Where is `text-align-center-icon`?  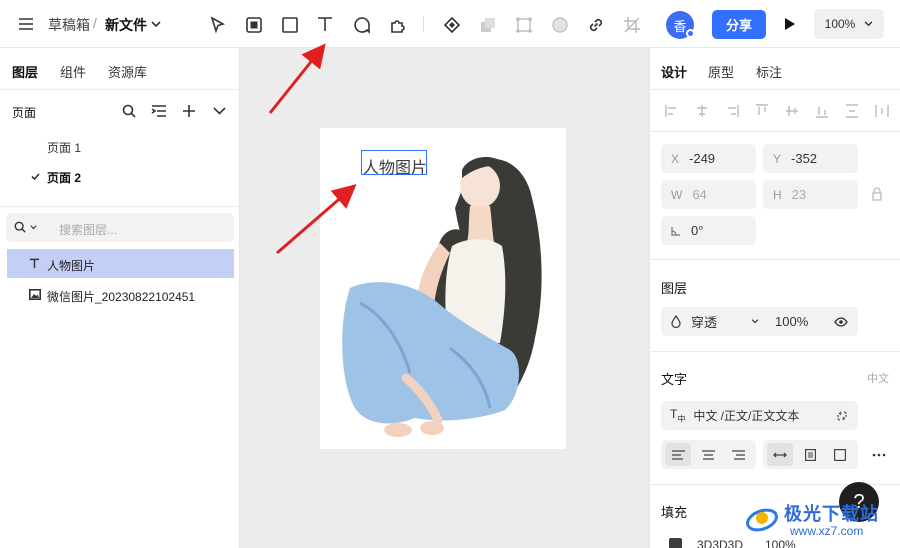
text-align-center-icon is located at coordinates (708, 454).